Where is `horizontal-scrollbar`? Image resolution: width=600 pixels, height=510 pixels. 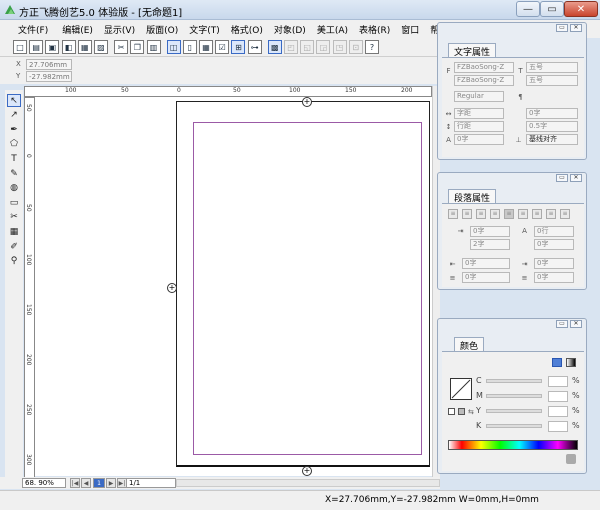 horizontal-scrollbar is located at coordinates (308, 483).